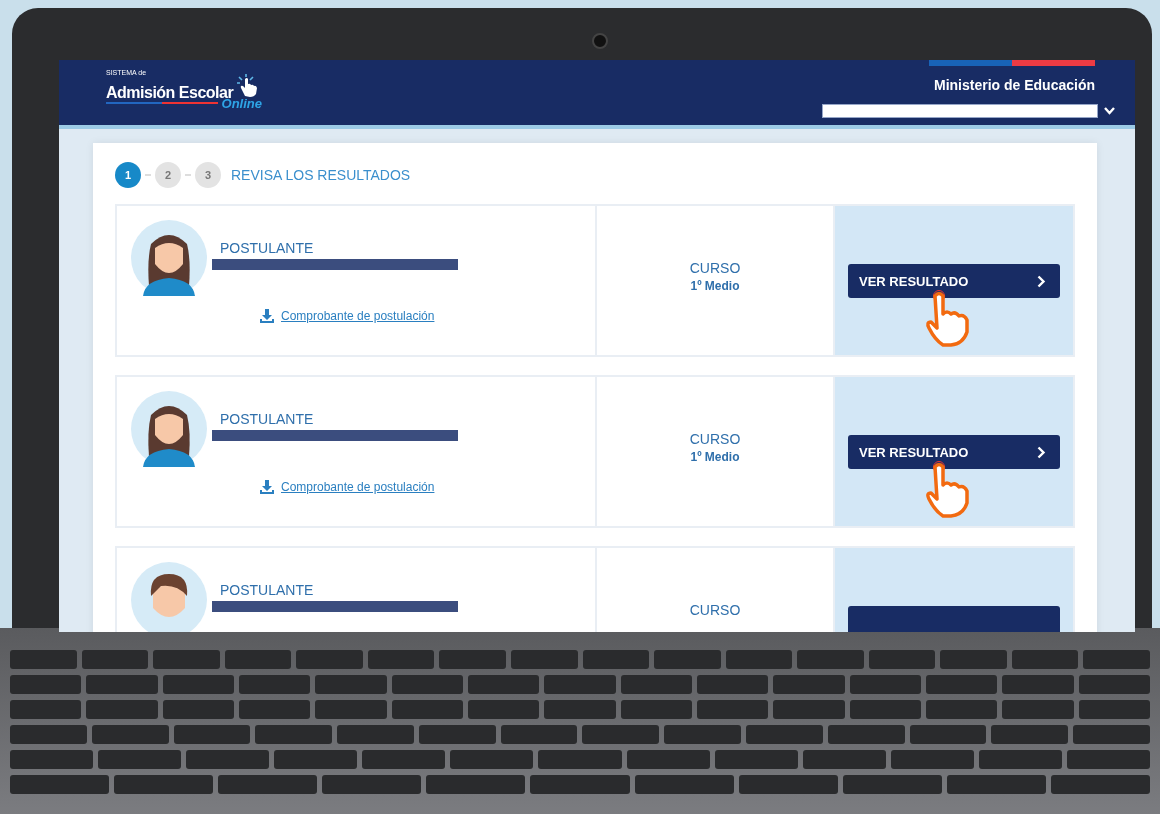 This screenshot has height=814, width=1160. What do you see at coordinates (960, 111) in the screenshot?
I see `account-field` at bounding box center [960, 111].